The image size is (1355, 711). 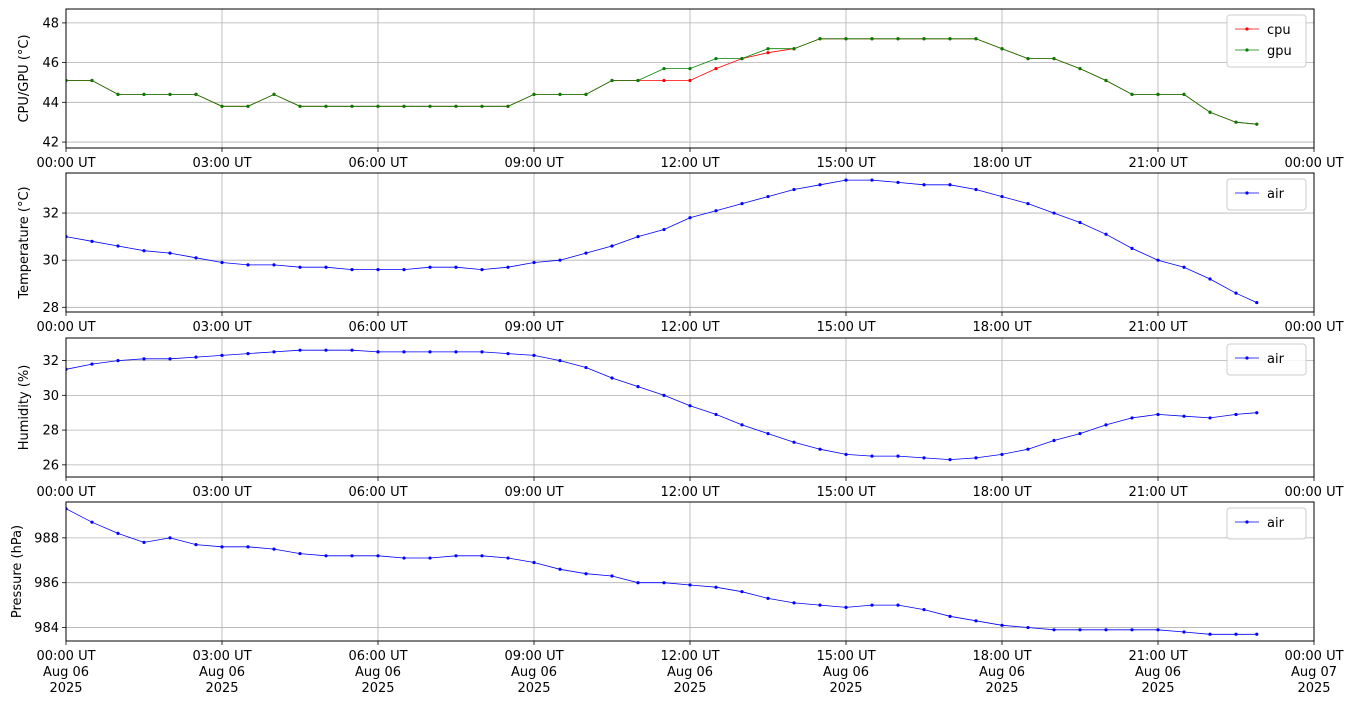 What do you see at coordinates (689, 672) in the screenshot?
I see `x-tick-label: 12:00 UT Aug 06 2025` at bounding box center [689, 672].